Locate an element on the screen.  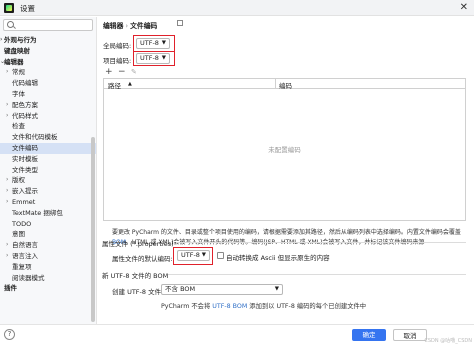
chevron-down-icon: ⌄ is located at coordinates (2, 62).